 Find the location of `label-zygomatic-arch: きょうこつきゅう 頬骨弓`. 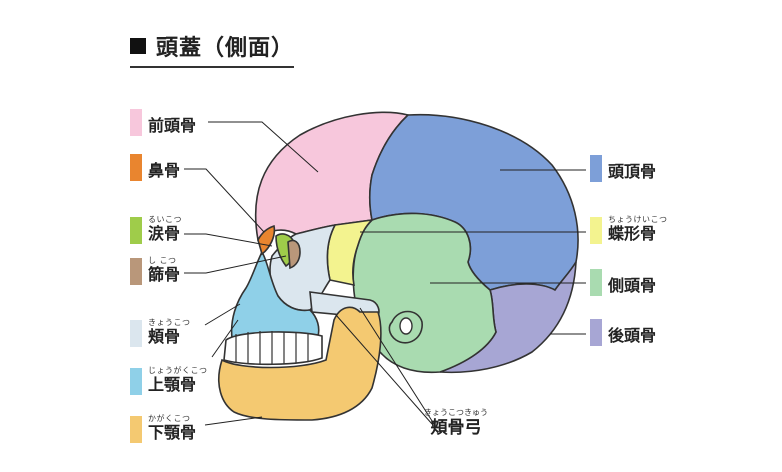

label-zygomatic-arch: きょうこつきゅう 頬骨弓 is located at coordinates (456, 423).